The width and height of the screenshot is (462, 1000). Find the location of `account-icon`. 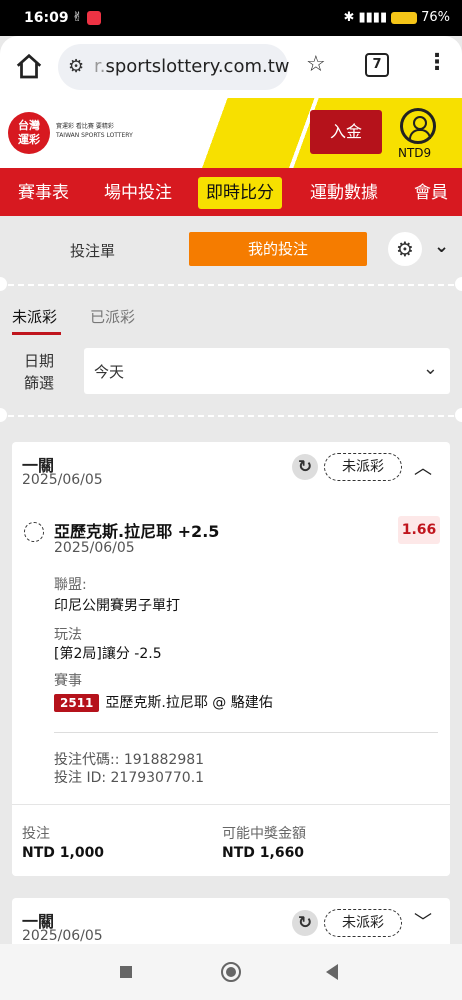

account-icon is located at coordinates (418, 126).